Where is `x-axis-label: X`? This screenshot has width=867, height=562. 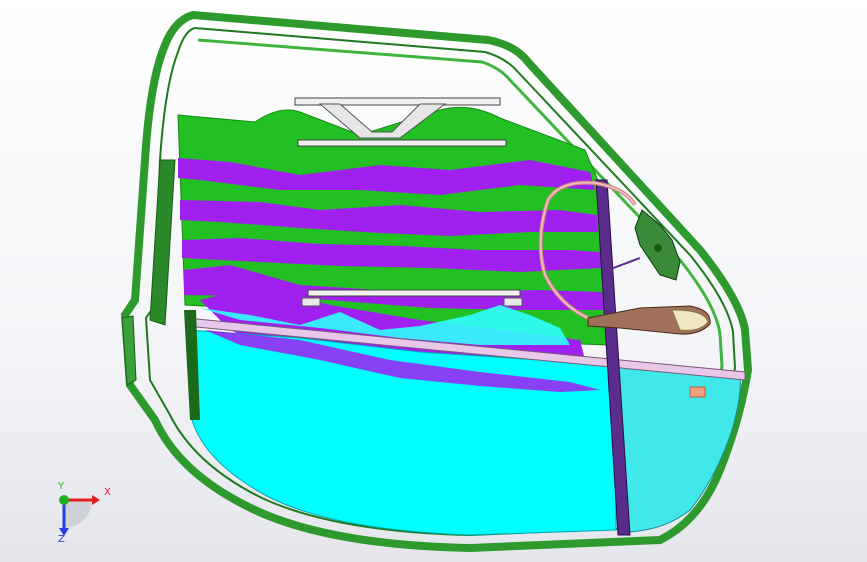 x-axis-label: X is located at coordinates (107, 492).